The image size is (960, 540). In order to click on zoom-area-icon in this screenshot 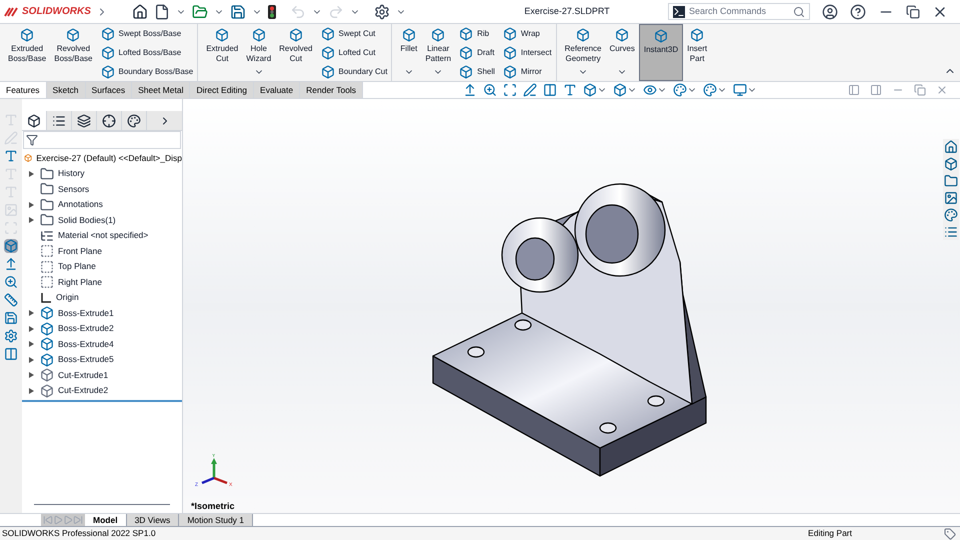, I will do `click(510, 90)`.